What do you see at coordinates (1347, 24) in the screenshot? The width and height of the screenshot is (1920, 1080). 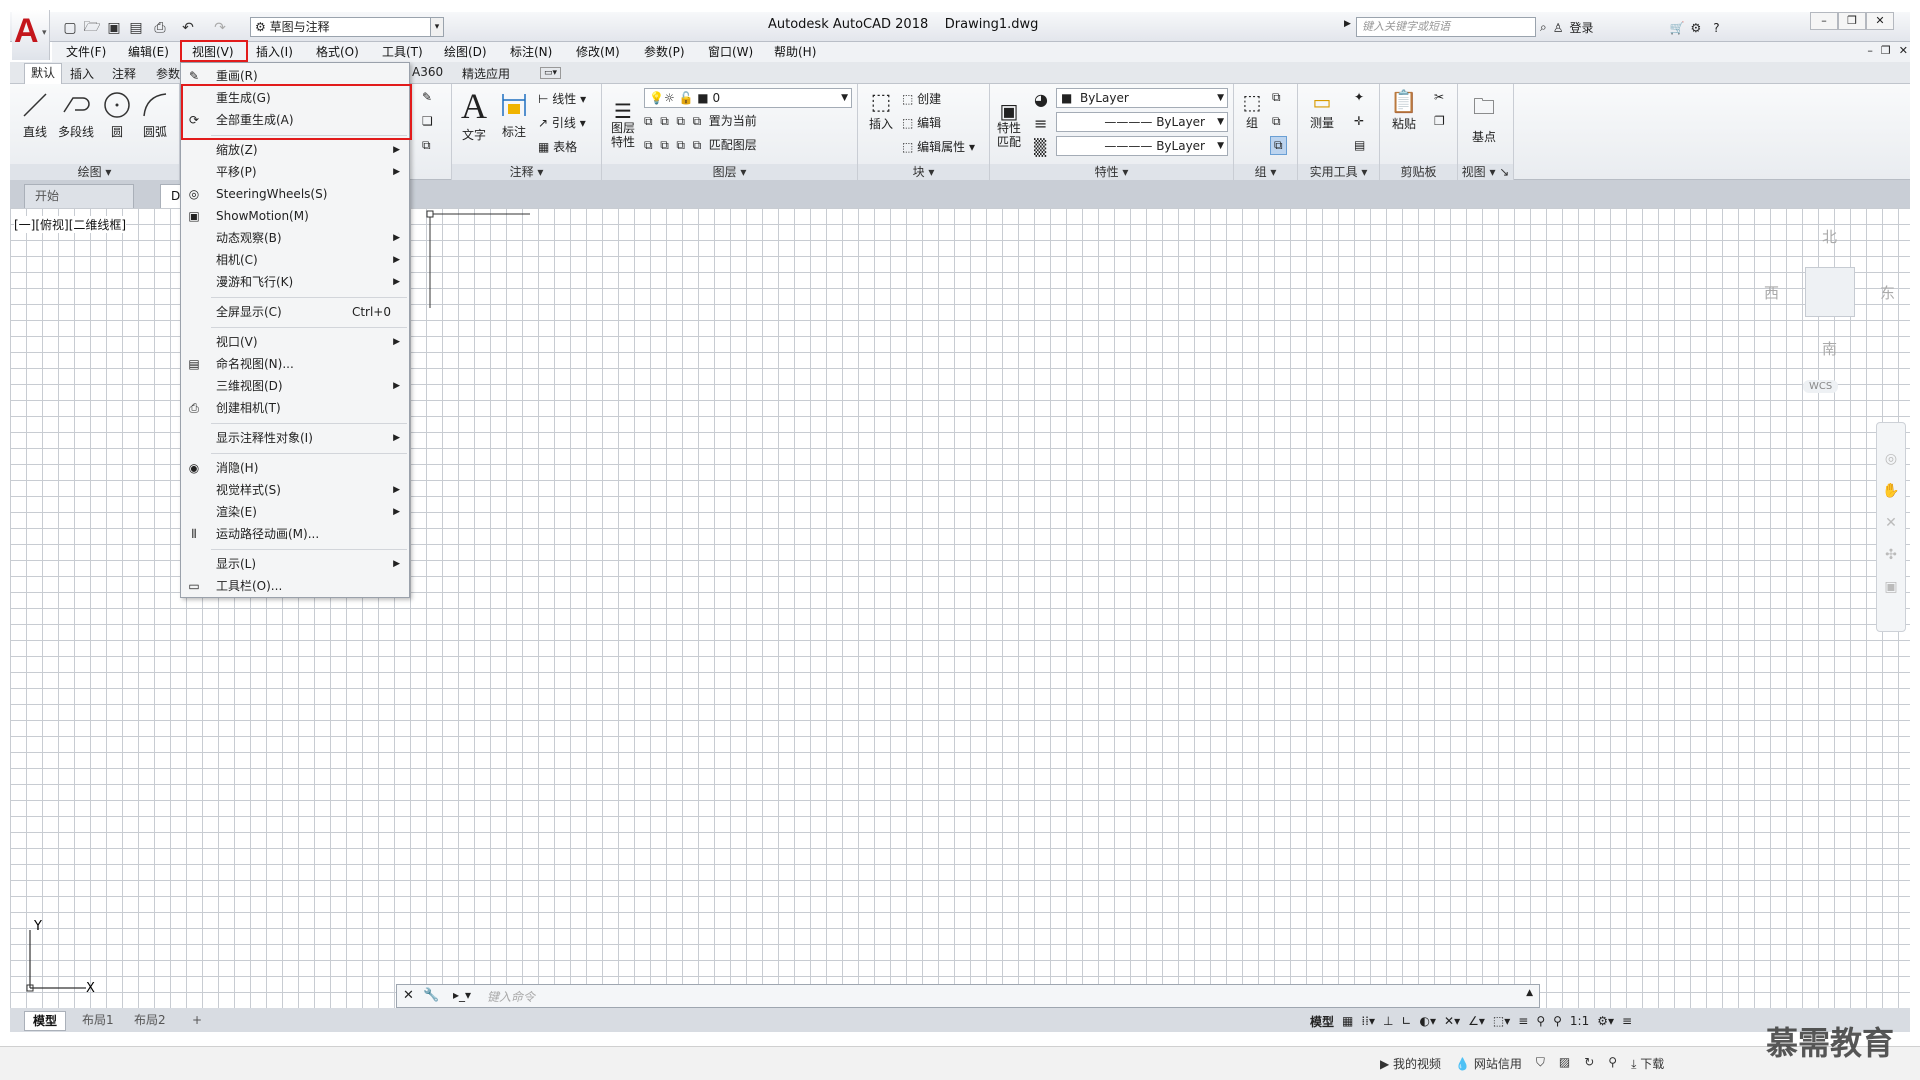 I see `search-expand-icon: ▶` at bounding box center [1347, 24].